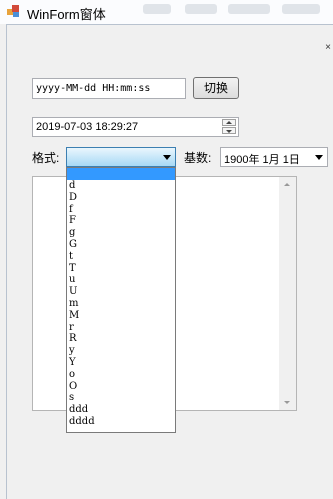  What do you see at coordinates (93, 88) in the screenshot?
I see `format-input-value: yyyy-MM-dd HH:mm:ss` at bounding box center [93, 88].